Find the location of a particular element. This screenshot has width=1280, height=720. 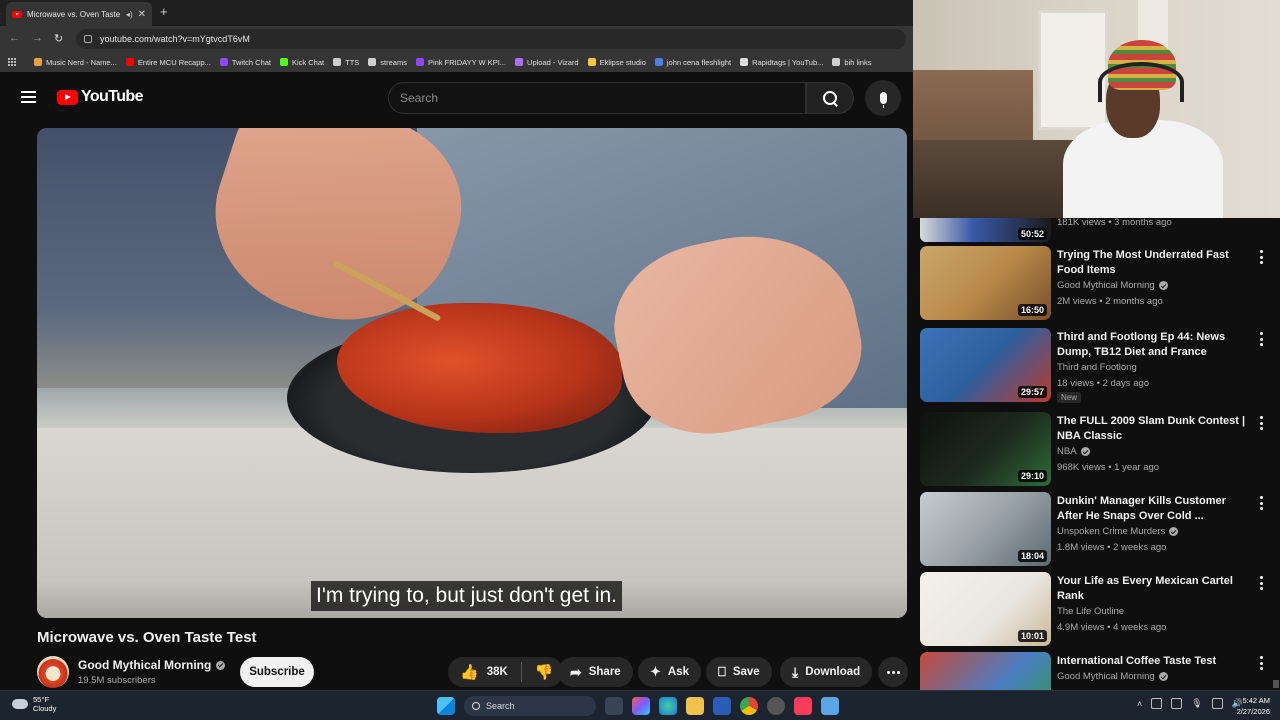

bookmark-item: streams is located at coordinates (387, 62).